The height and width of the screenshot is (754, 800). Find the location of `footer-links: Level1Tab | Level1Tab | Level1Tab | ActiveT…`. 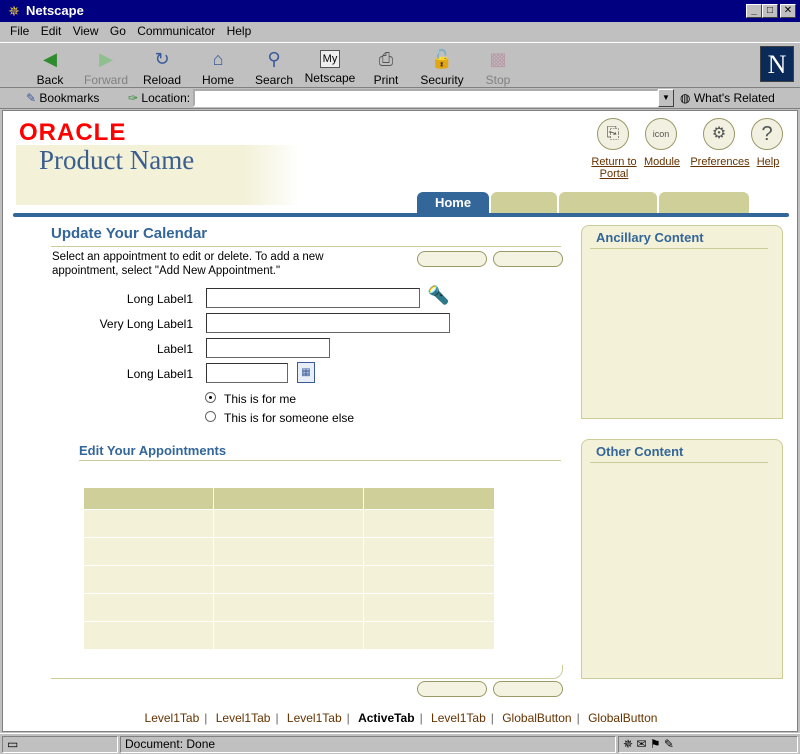

footer-links: Level1Tab | Level1Tab | Level1Tab | ActiveT… is located at coordinates (400, 718).